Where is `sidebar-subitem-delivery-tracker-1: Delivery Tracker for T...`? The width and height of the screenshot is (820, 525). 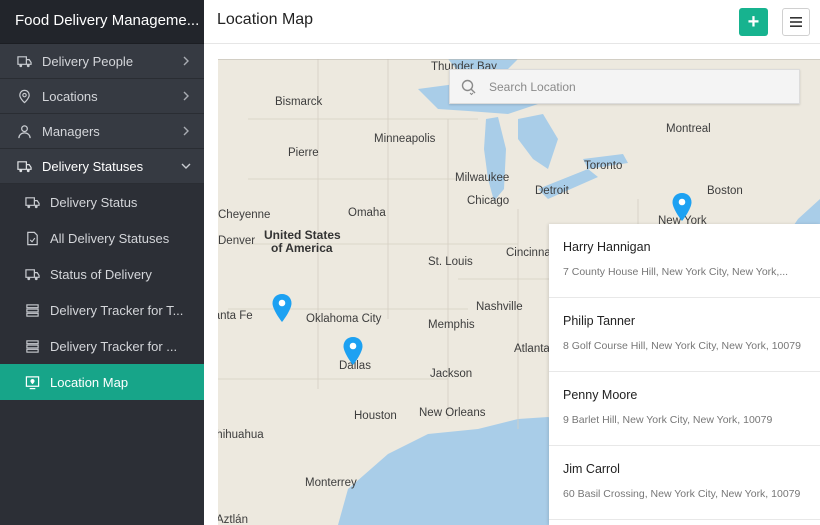 sidebar-subitem-delivery-tracker-1: Delivery Tracker for T... is located at coordinates (102, 310).